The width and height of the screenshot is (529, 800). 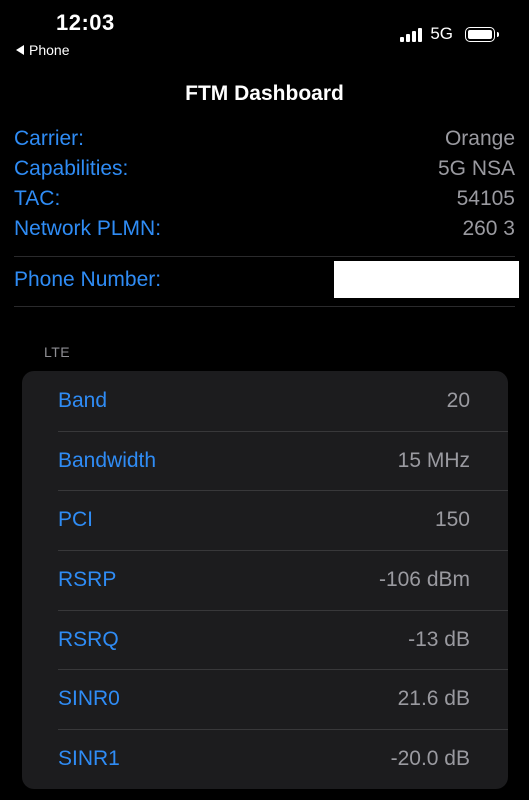 What do you see at coordinates (265, 759) in the screenshot?
I see `lte-row-sinr1: SINR1 -20.0 dB` at bounding box center [265, 759].